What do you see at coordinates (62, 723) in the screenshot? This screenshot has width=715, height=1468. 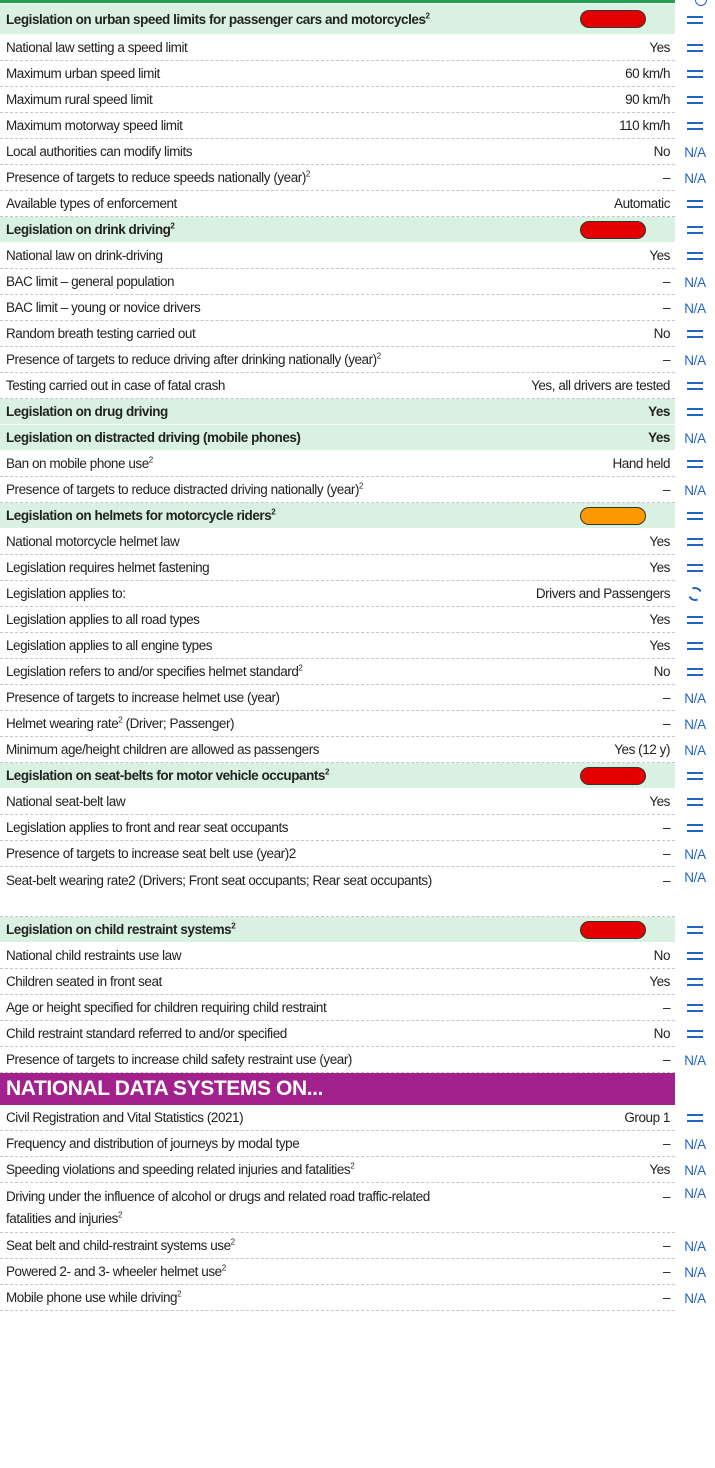 I see `row-label-text: Helmet wearing rate` at bounding box center [62, 723].